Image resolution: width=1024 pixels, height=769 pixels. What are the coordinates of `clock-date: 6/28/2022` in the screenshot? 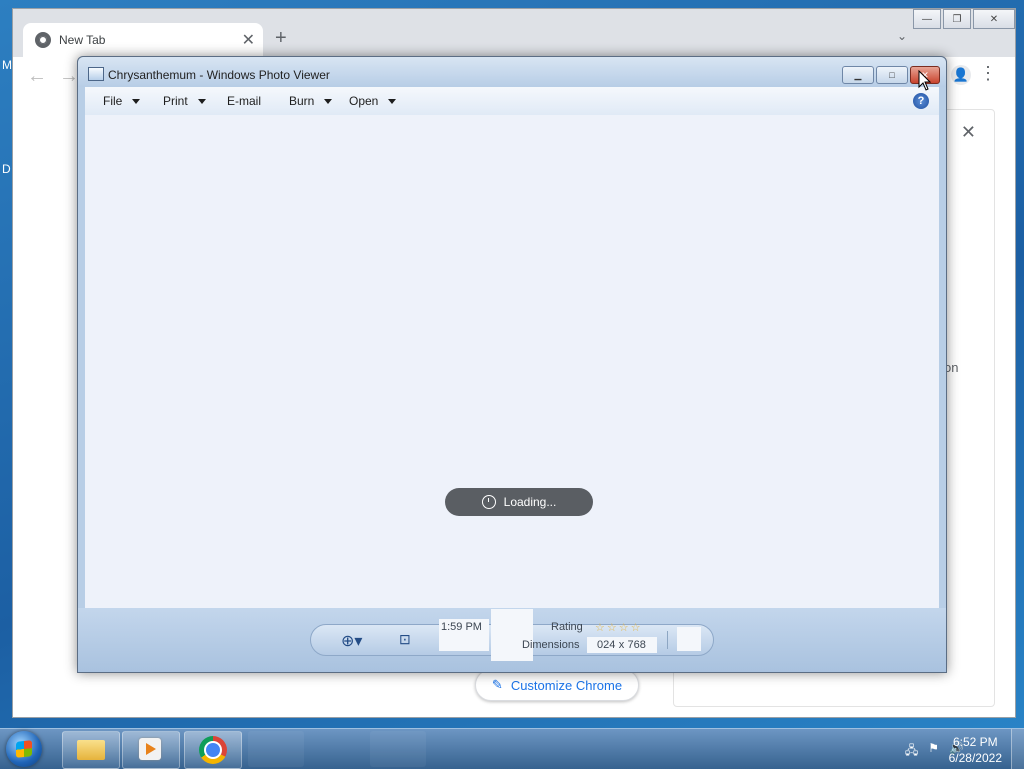 It's located at (975, 758).